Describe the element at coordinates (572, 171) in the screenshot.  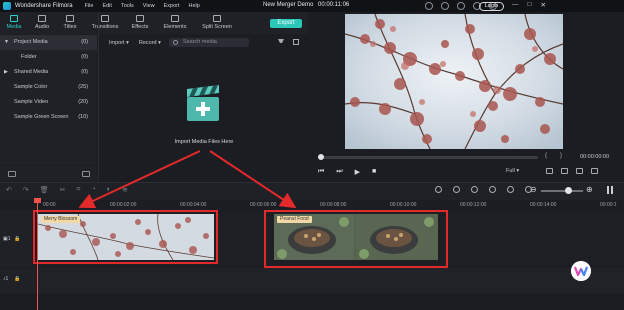
I see `preview-tool-icons` at that location.